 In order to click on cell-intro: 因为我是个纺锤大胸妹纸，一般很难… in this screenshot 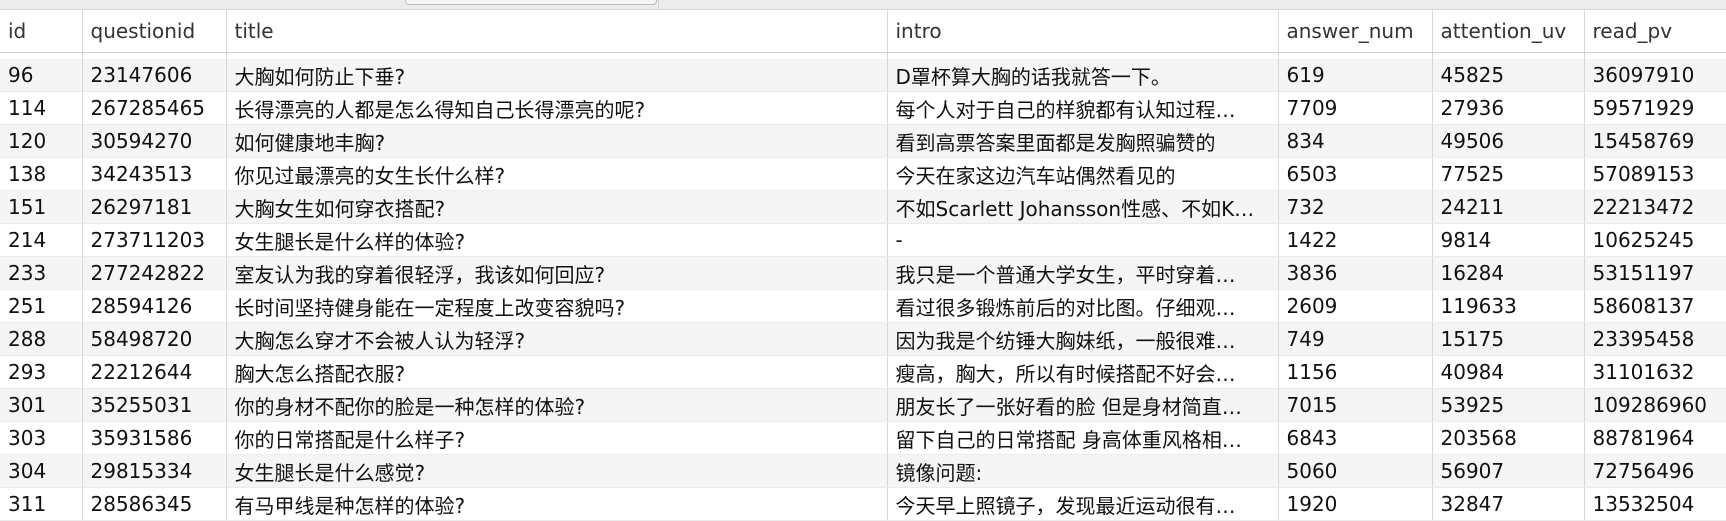, I will do `click(1083, 339)`.